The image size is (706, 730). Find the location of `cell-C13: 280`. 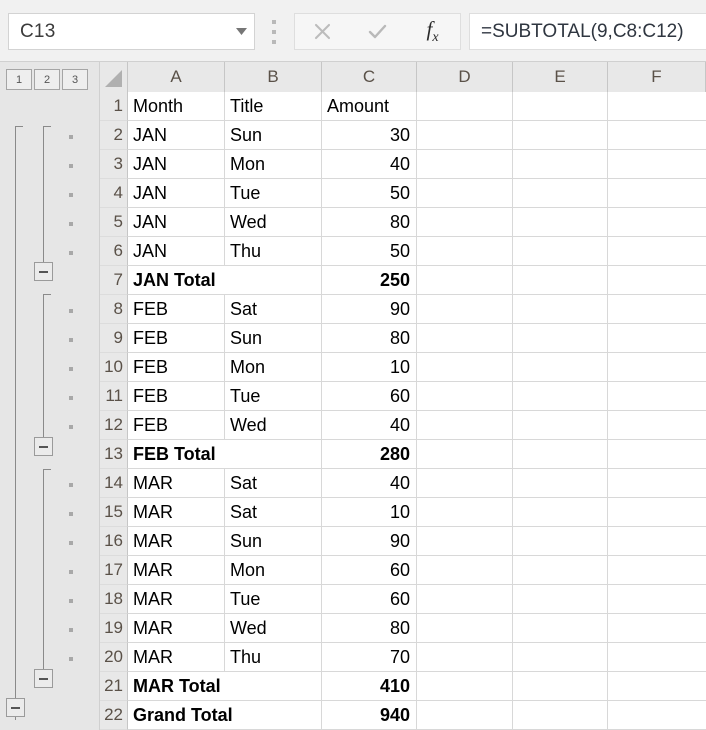

cell-C13: 280 is located at coordinates (369, 454).